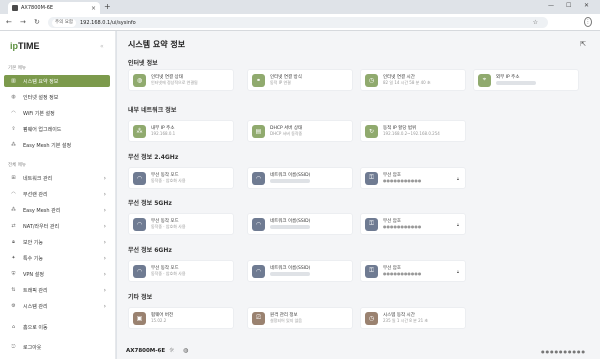 This screenshot has width=600, height=359. Describe the element at coordinates (57, 290) in the screenshot. I see `sidebar-item-traffic: ⇅ 트래픽 관리 ›` at that location.